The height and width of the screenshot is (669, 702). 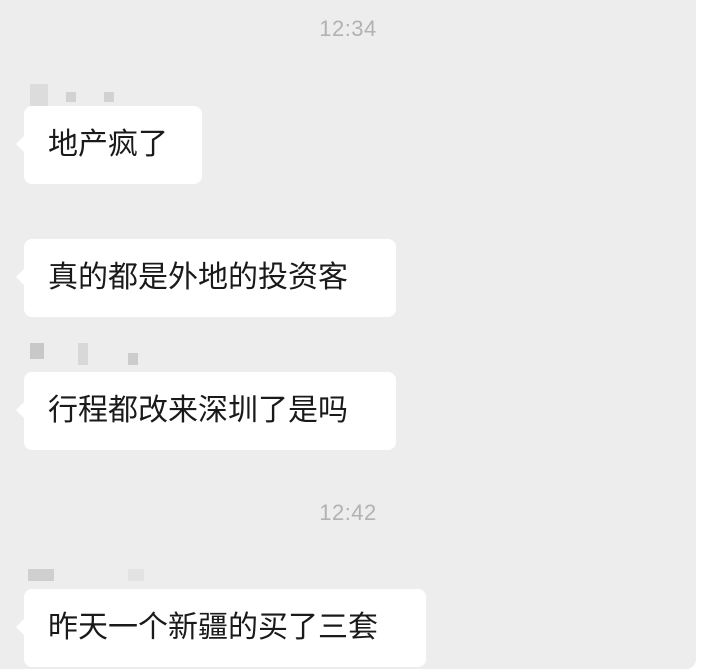 What do you see at coordinates (109, 145) in the screenshot?
I see `message-bubble: 地产疯了` at bounding box center [109, 145].